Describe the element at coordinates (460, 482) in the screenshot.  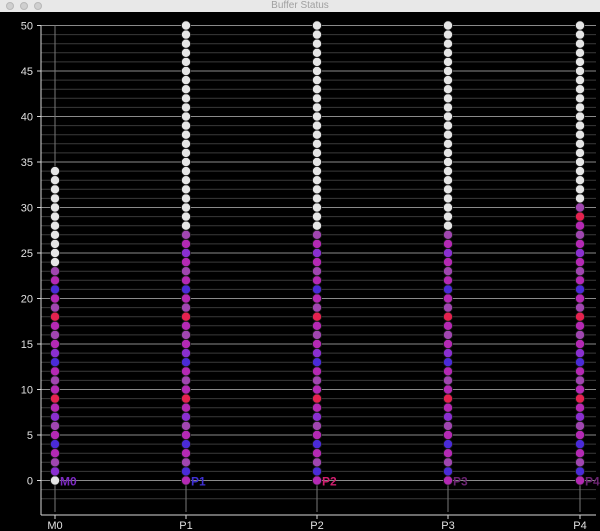
I see `column-name-label: P3` at that location.